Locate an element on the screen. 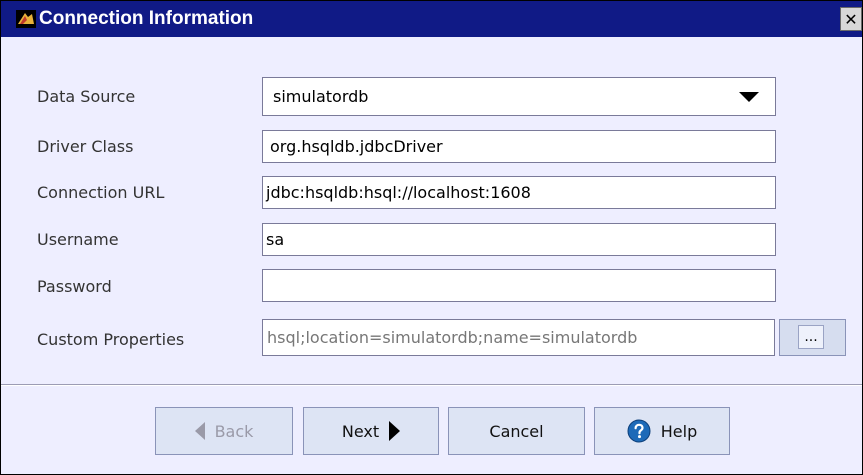  close-icon: ✕ is located at coordinates (851, 19).